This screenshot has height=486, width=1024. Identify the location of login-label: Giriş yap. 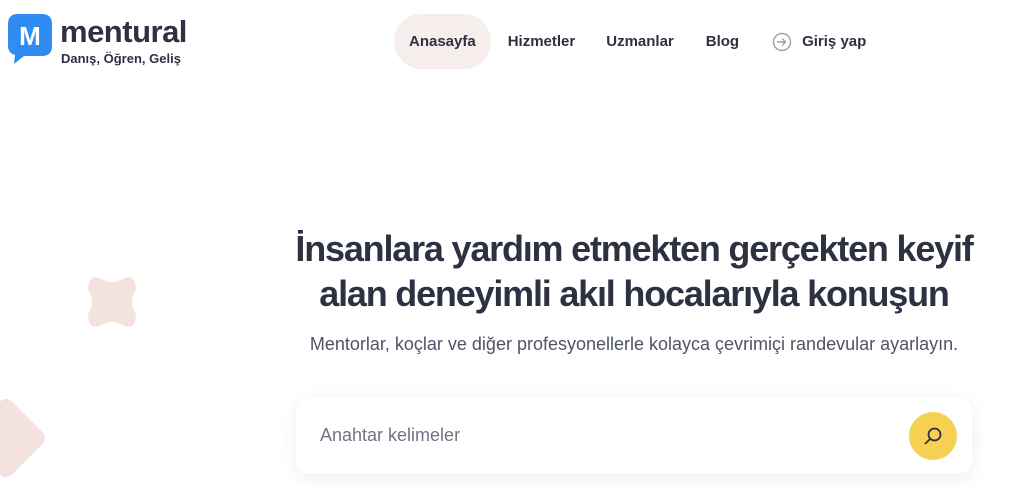
(834, 41).